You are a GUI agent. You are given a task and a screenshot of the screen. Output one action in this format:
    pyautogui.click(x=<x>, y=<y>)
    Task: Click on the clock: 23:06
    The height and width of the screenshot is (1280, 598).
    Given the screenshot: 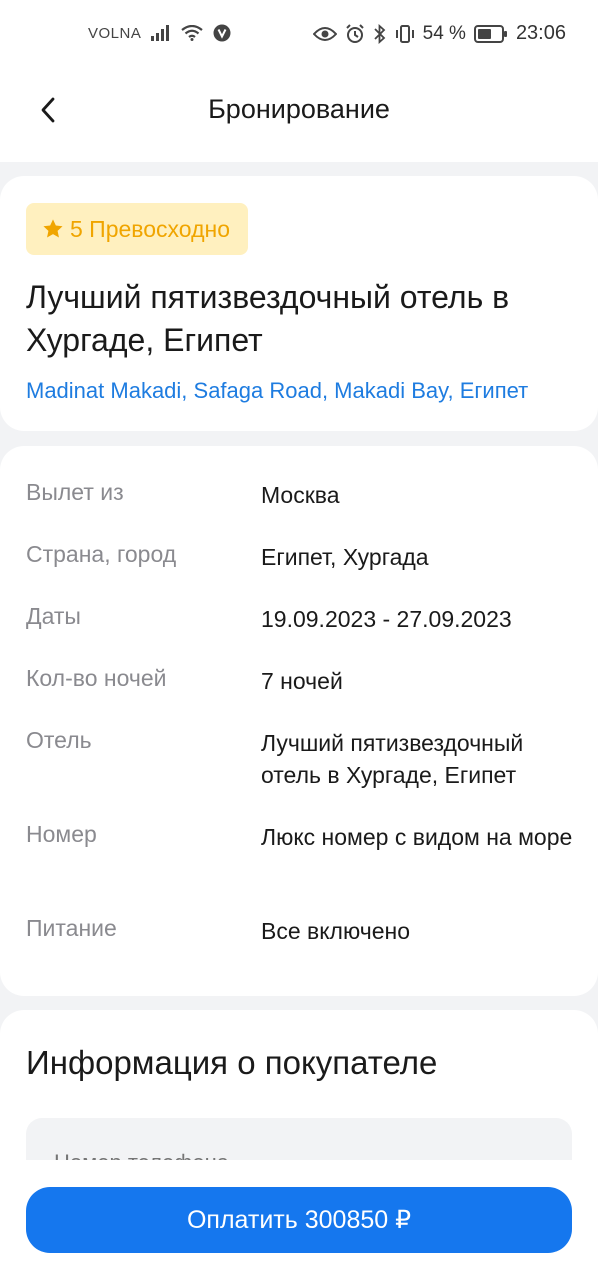 What is the action you would take?
    pyautogui.click(x=540, y=33)
    